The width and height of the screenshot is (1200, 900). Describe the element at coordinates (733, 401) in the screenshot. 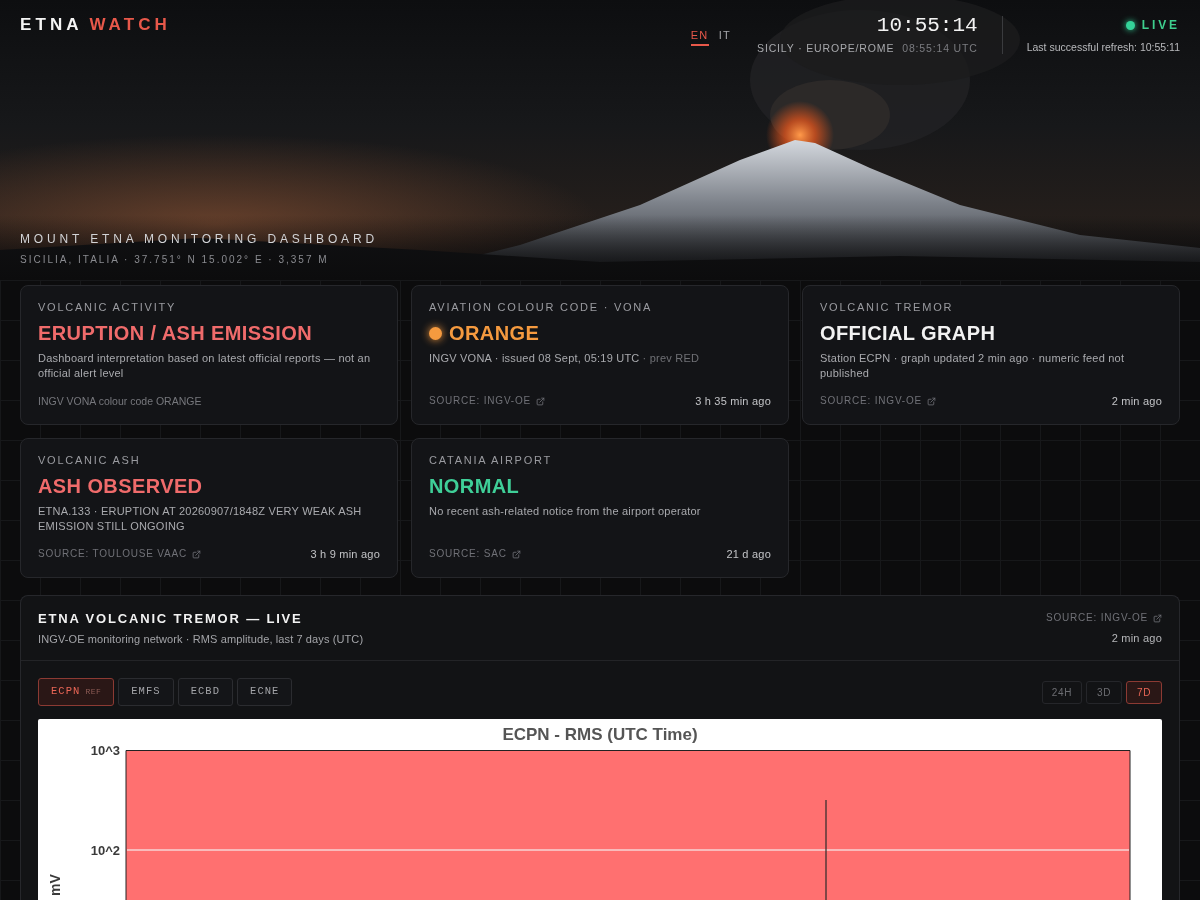

I see `update-age: 3 h 35 min ago` at that location.